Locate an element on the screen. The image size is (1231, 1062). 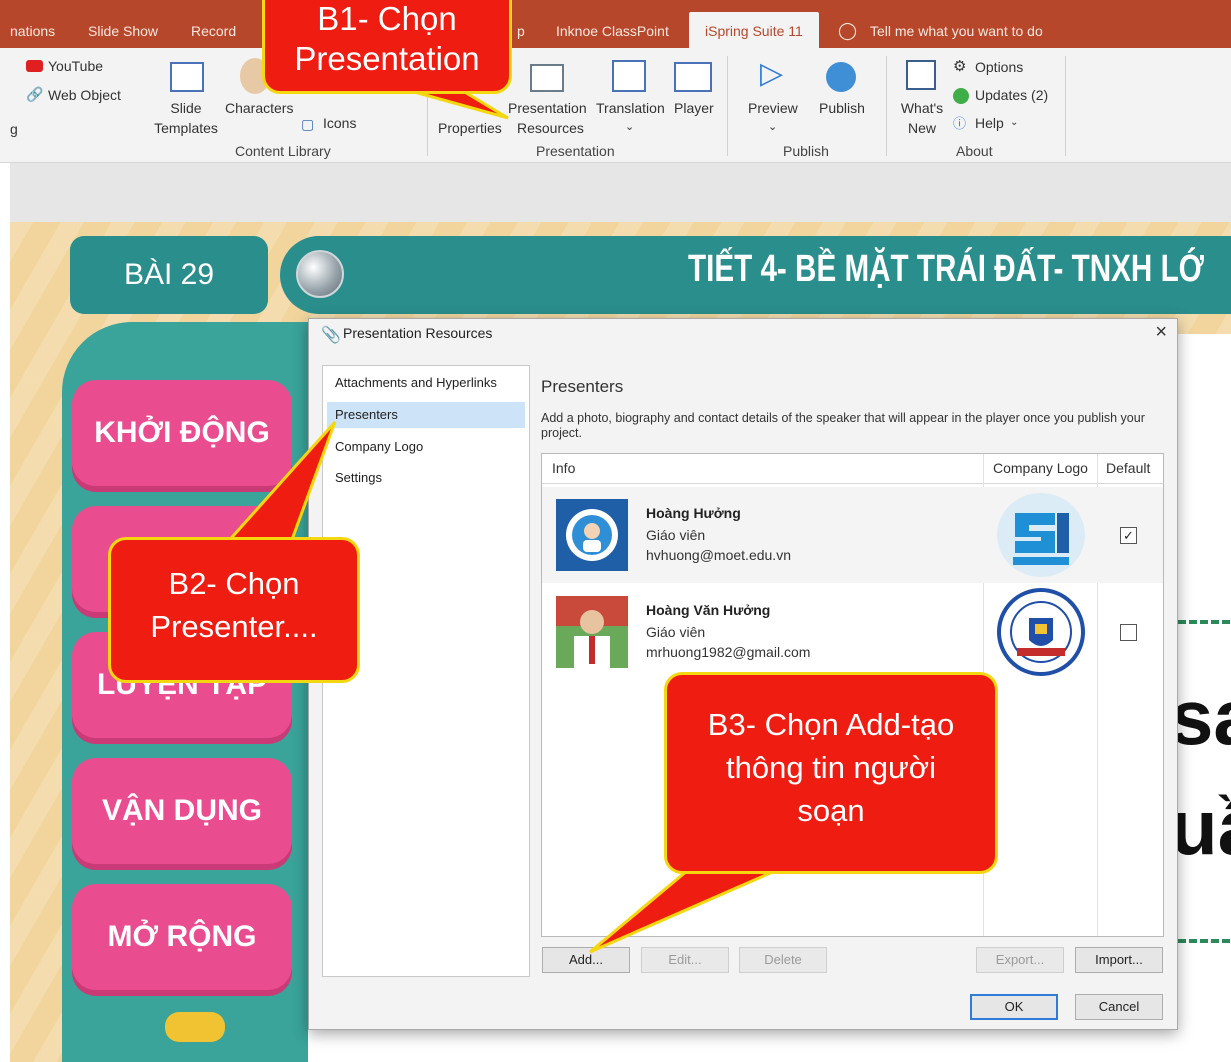
properties-button: Properties is located at coordinates (470, 128).